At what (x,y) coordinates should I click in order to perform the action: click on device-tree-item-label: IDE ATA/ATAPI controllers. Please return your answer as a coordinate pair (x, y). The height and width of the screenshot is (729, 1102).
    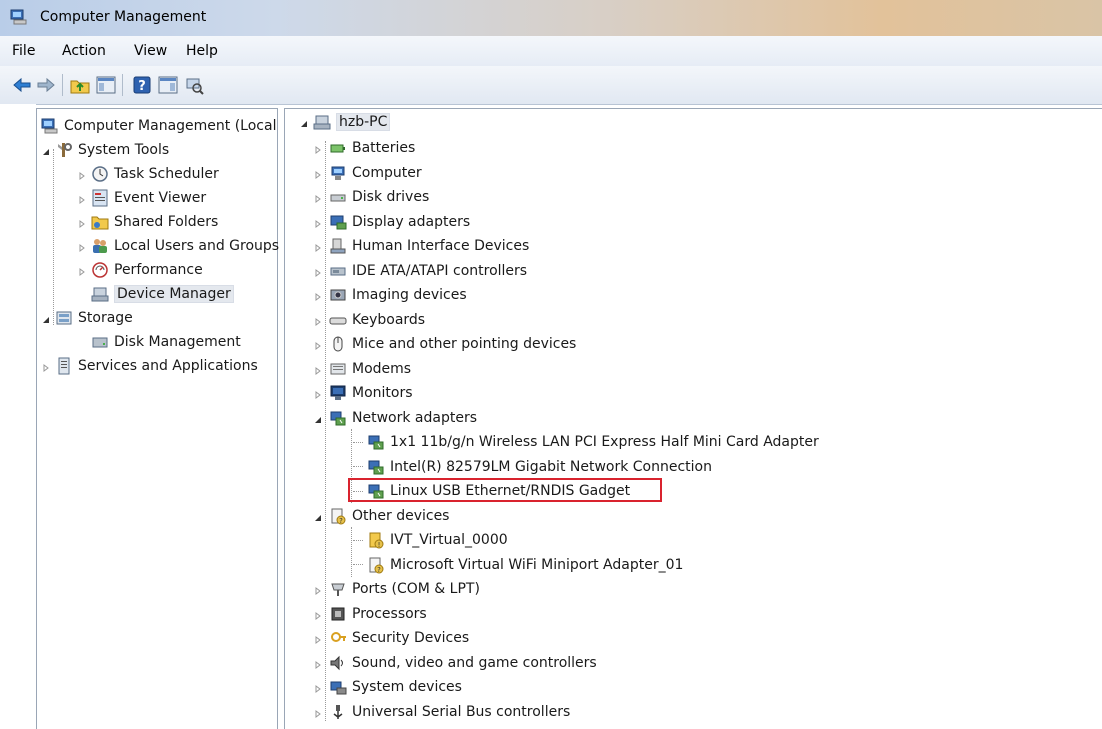
    Looking at the image, I should click on (440, 270).